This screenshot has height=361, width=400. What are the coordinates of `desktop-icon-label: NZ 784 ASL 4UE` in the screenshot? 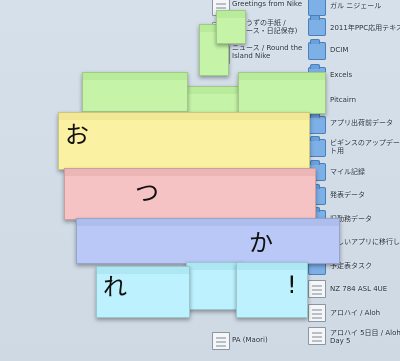 It's located at (358, 289).